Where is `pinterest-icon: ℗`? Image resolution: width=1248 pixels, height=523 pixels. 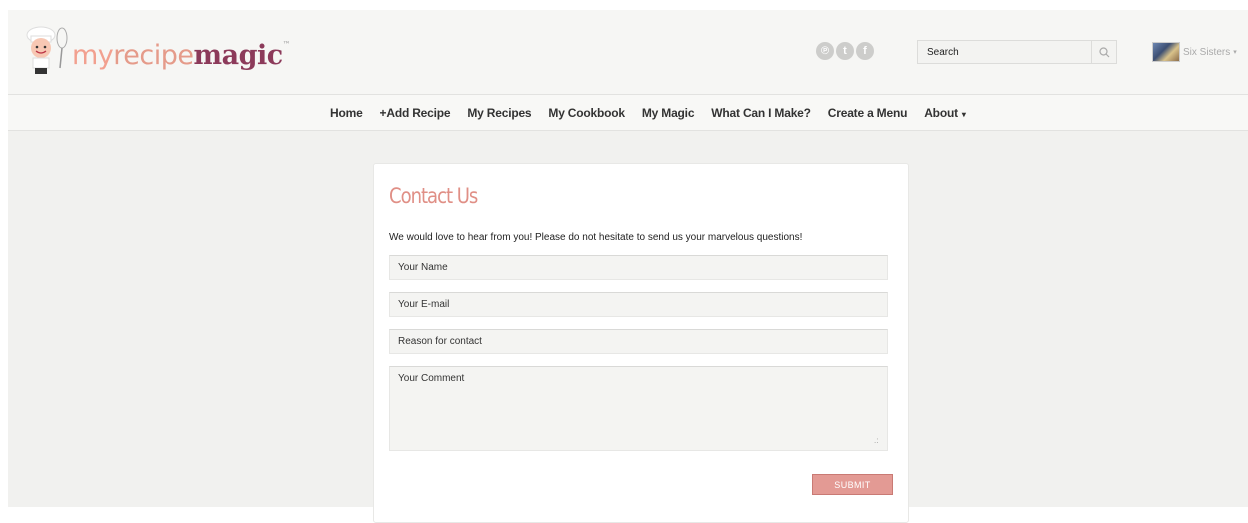
pinterest-icon: ℗ is located at coordinates (825, 51).